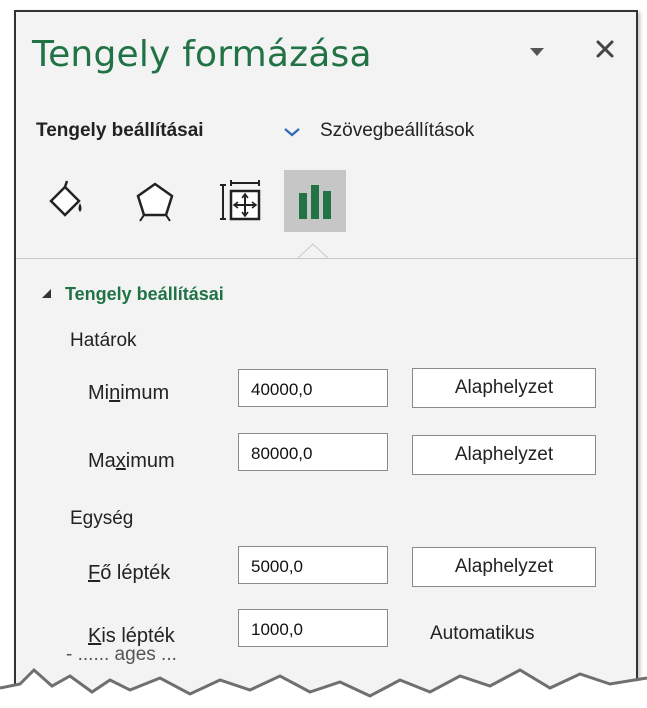 Image resolution: width=647 pixels, height=708 pixels. What do you see at coordinates (605, 49) in the screenshot?
I see `close-icon` at bounding box center [605, 49].